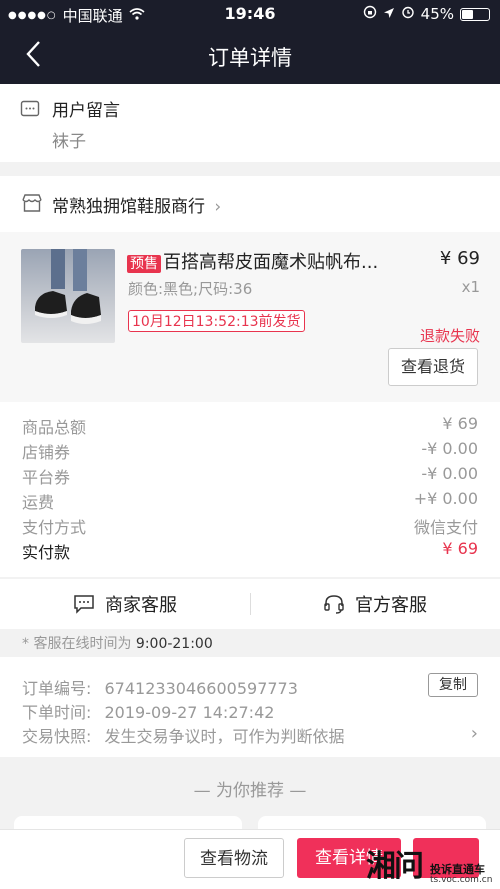 The height and width of the screenshot is (889, 500). I want to click on summary-label: 平台券, so click(46, 477).